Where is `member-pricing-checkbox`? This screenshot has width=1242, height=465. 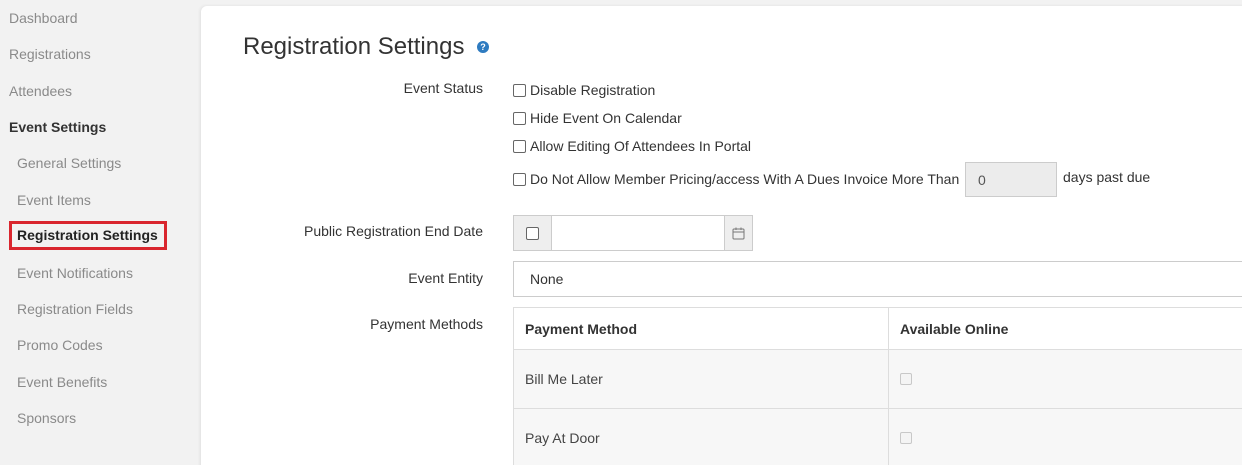
member-pricing-checkbox is located at coordinates (519, 179).